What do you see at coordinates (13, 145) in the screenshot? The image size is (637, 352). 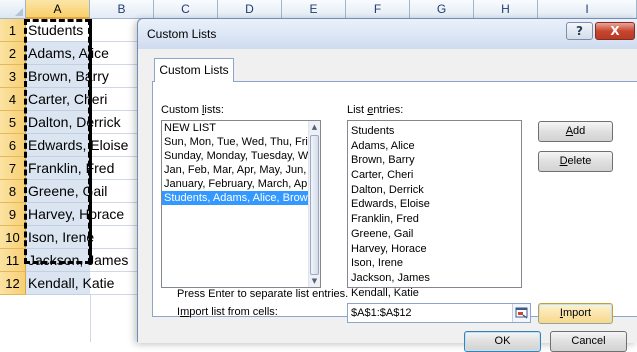 I see `row-header: 6` at bounding box center [13, 145].